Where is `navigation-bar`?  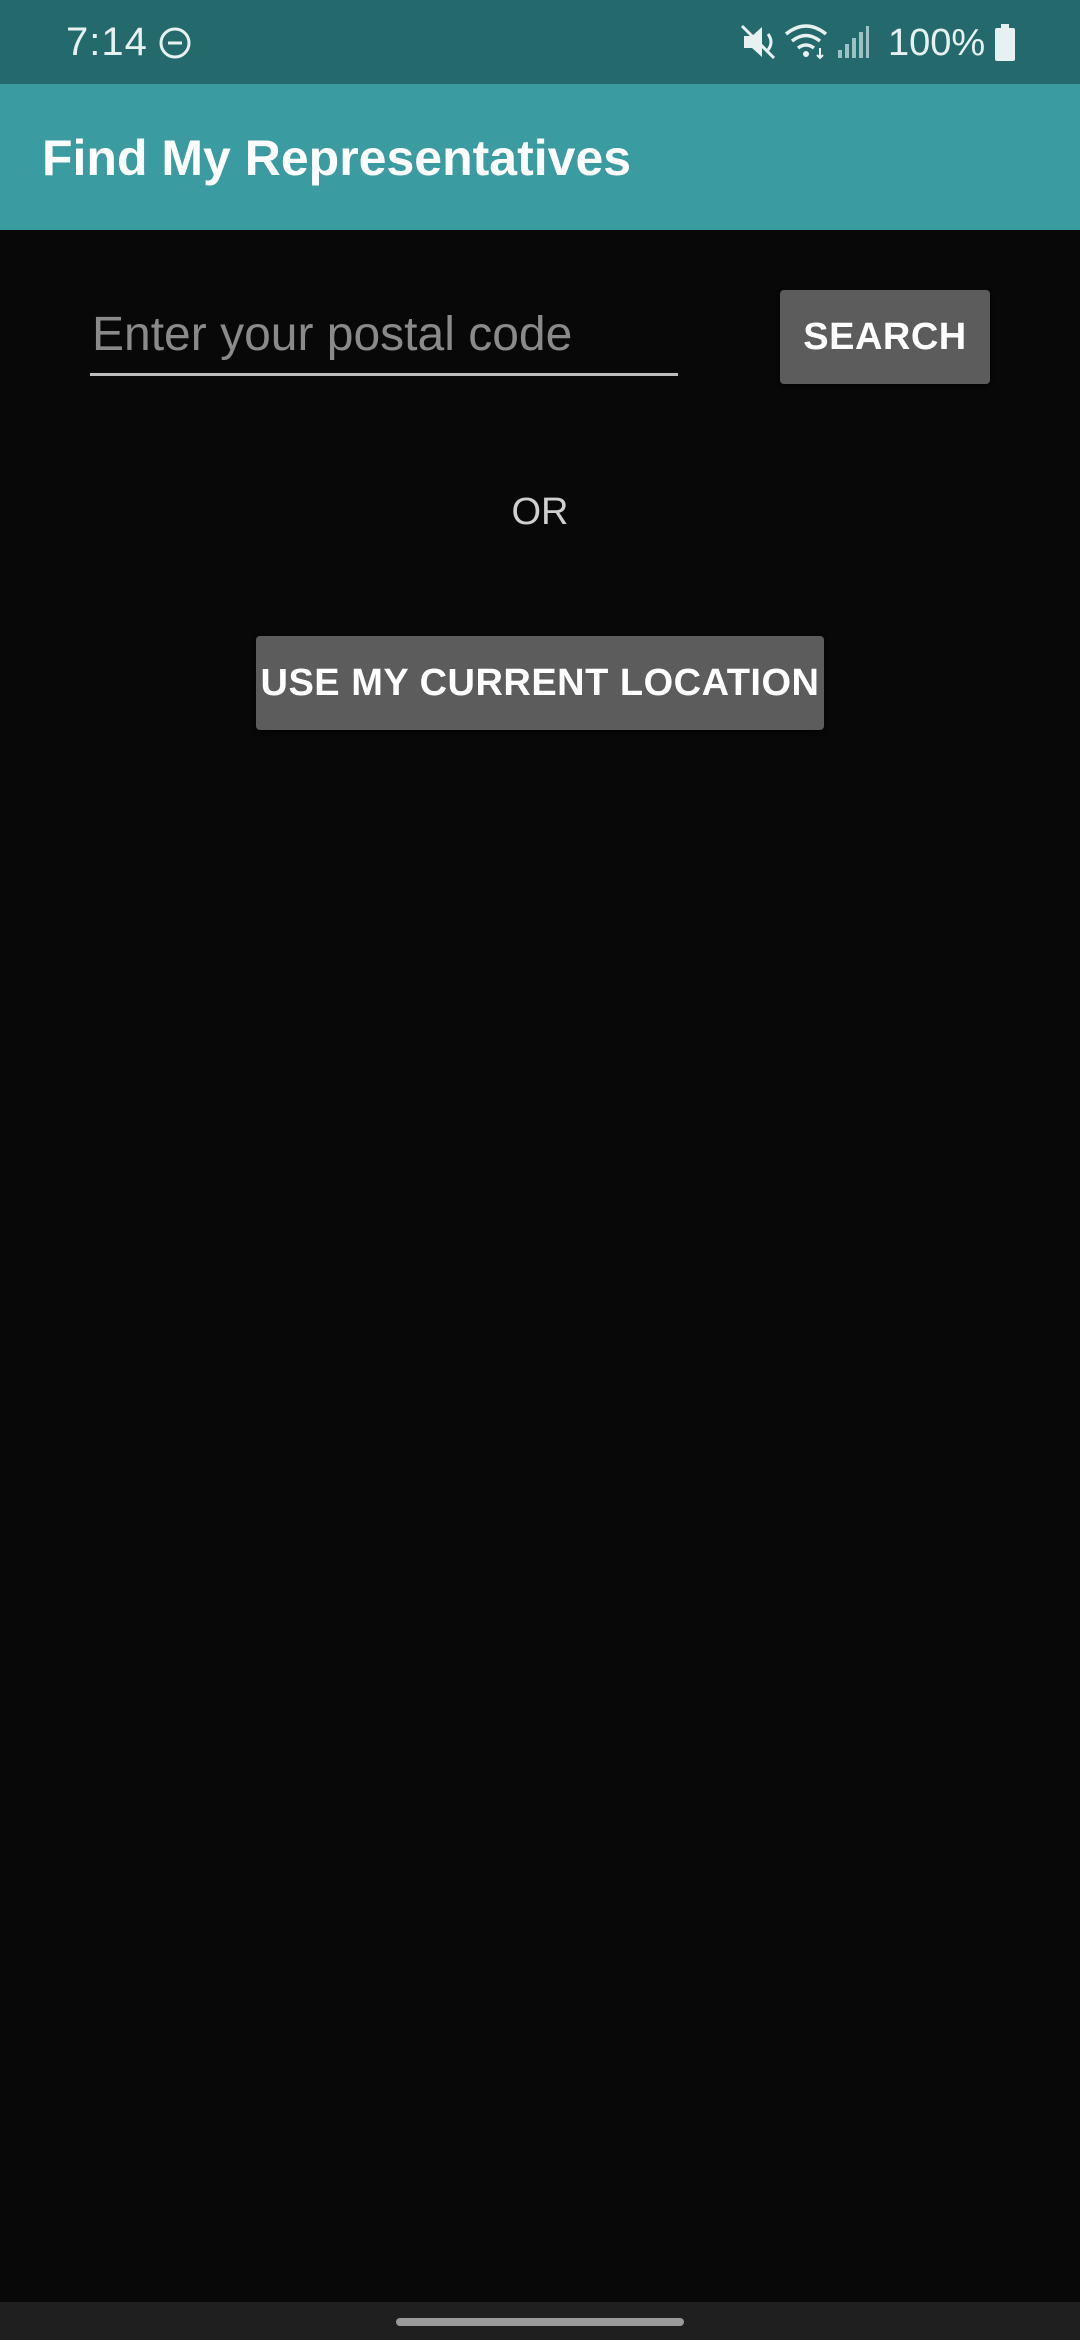 navigation-bar is located at coordinates (540, 2321).